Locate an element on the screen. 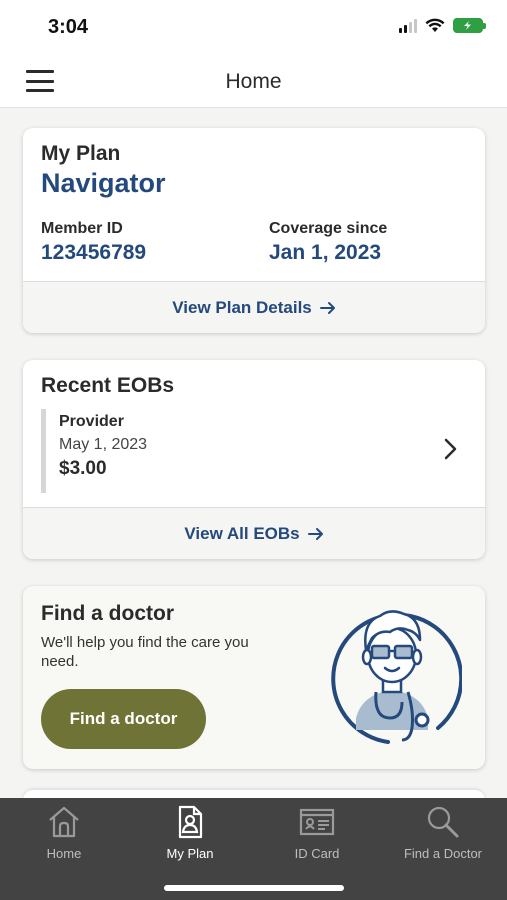 The image size is (507, 900). page-title: Home is located at coordinates (253, 81).